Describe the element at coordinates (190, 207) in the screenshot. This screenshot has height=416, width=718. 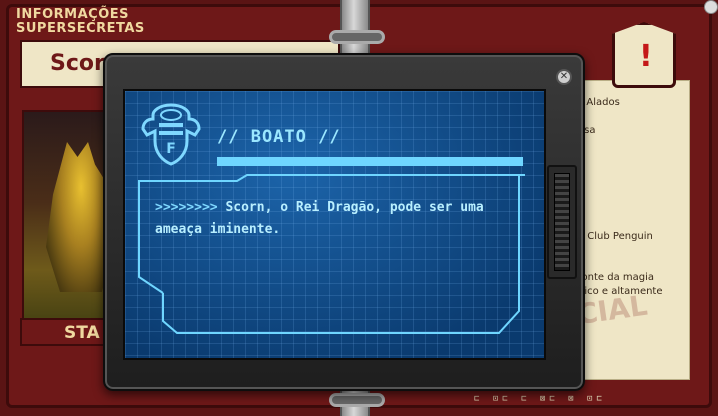
I see `message-prefix: >>>>>>>>` at that location.